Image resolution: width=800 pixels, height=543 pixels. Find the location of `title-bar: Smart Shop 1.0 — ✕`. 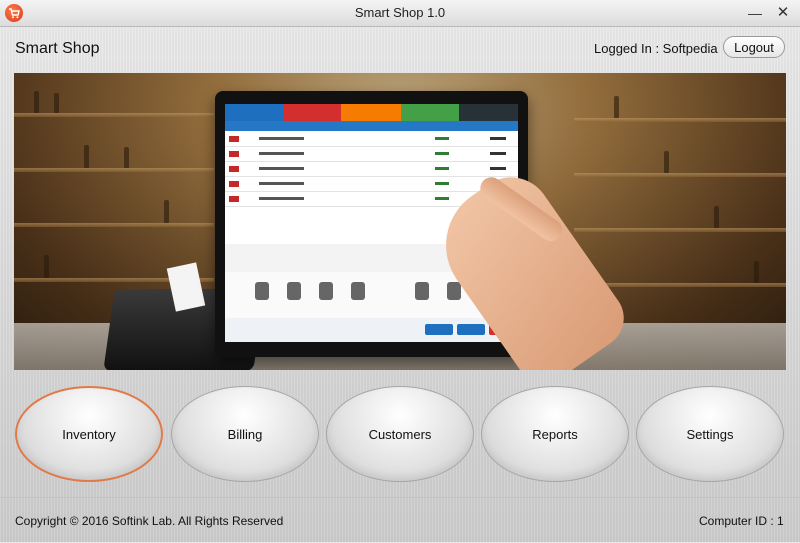

title-bar: Smart Shop 1.0 — ✕ is located at coordinates (400, 13).